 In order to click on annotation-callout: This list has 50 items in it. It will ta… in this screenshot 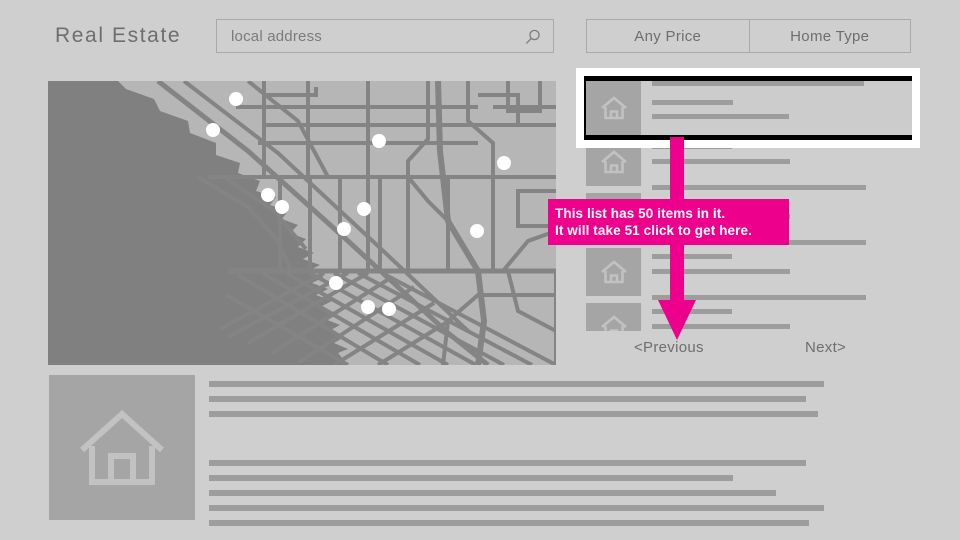, I will do `click(668, 222)`.